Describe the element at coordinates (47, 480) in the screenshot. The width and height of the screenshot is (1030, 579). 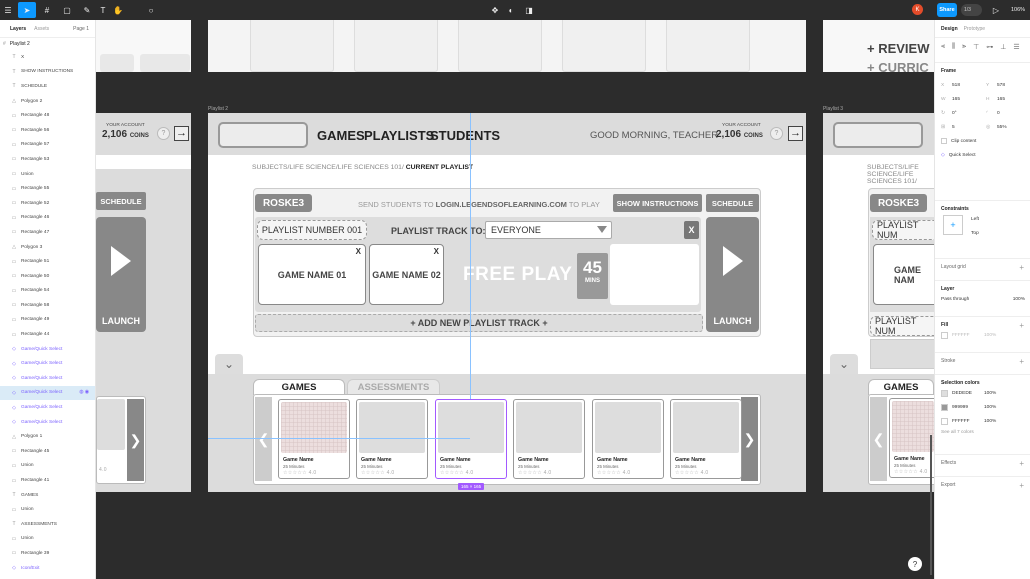
I see `layer-item: ▭ Rectangle 41` at that location.